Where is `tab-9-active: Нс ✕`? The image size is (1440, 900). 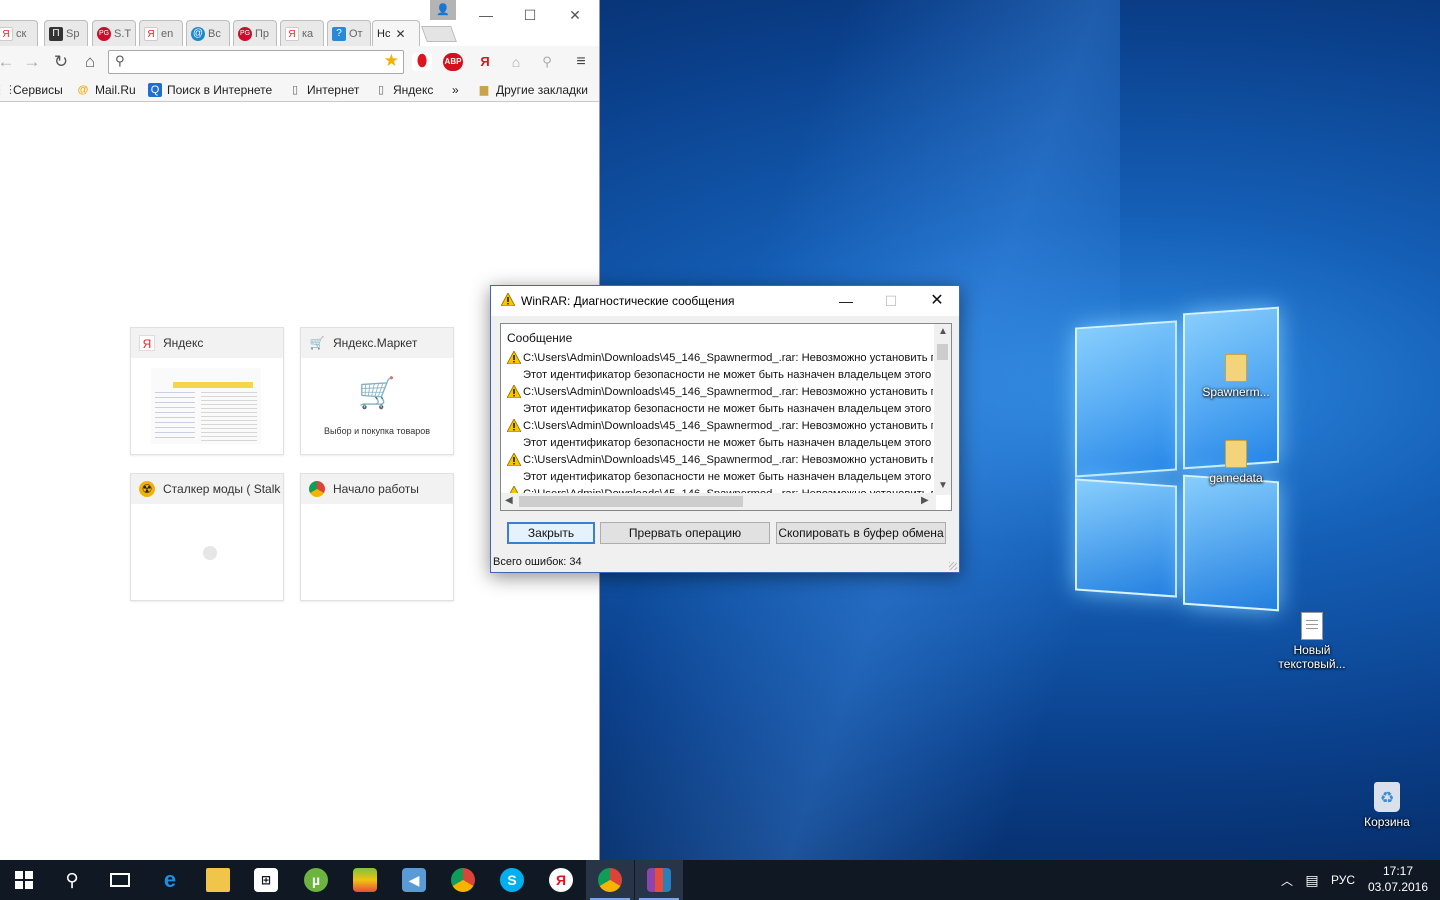 tab-9-active: Нс ✕ is located at coordinates (396, 33).